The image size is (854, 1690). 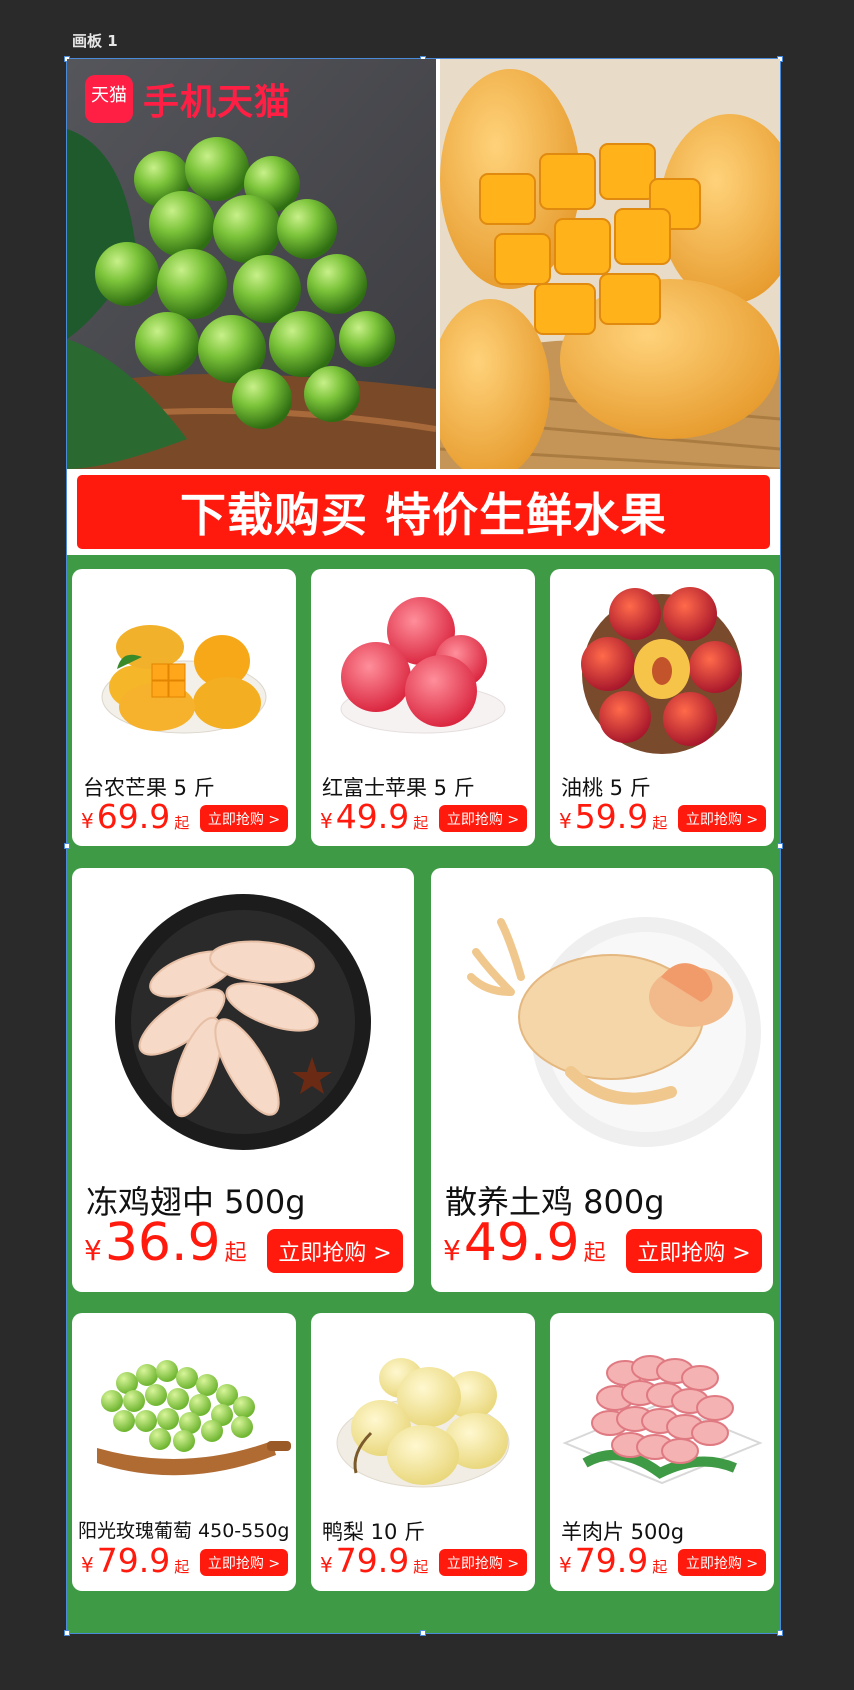 I want to click on product-card-grapes: 阳光玫瑰葡萄 450-550g ¥79.9 起 立即抢购 >, so click(x=184, y=1452).